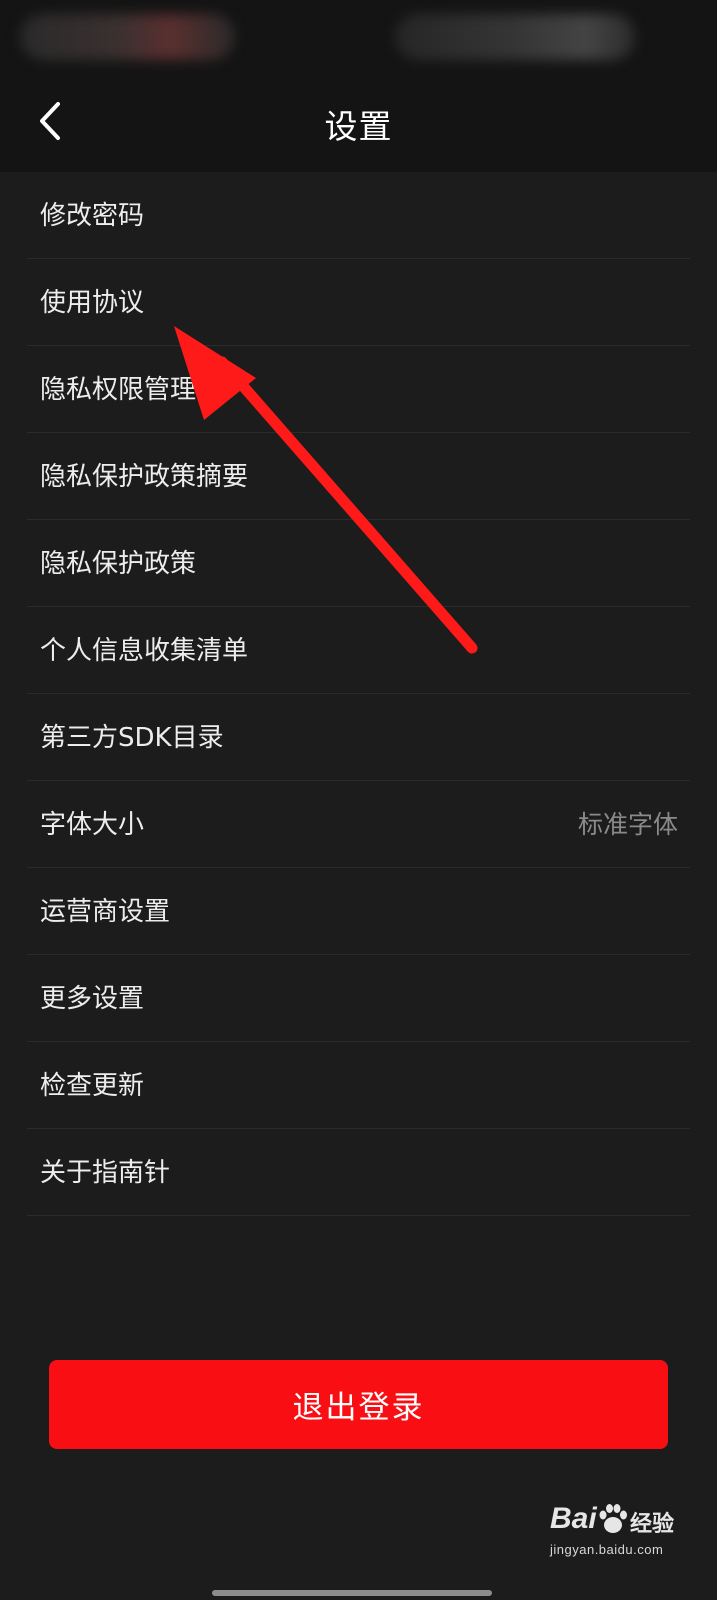 The image size is (717, 1600). Describe the element at coordinates (515, 37) in the screenshot. I see `blurred-status-area-right` at that location.